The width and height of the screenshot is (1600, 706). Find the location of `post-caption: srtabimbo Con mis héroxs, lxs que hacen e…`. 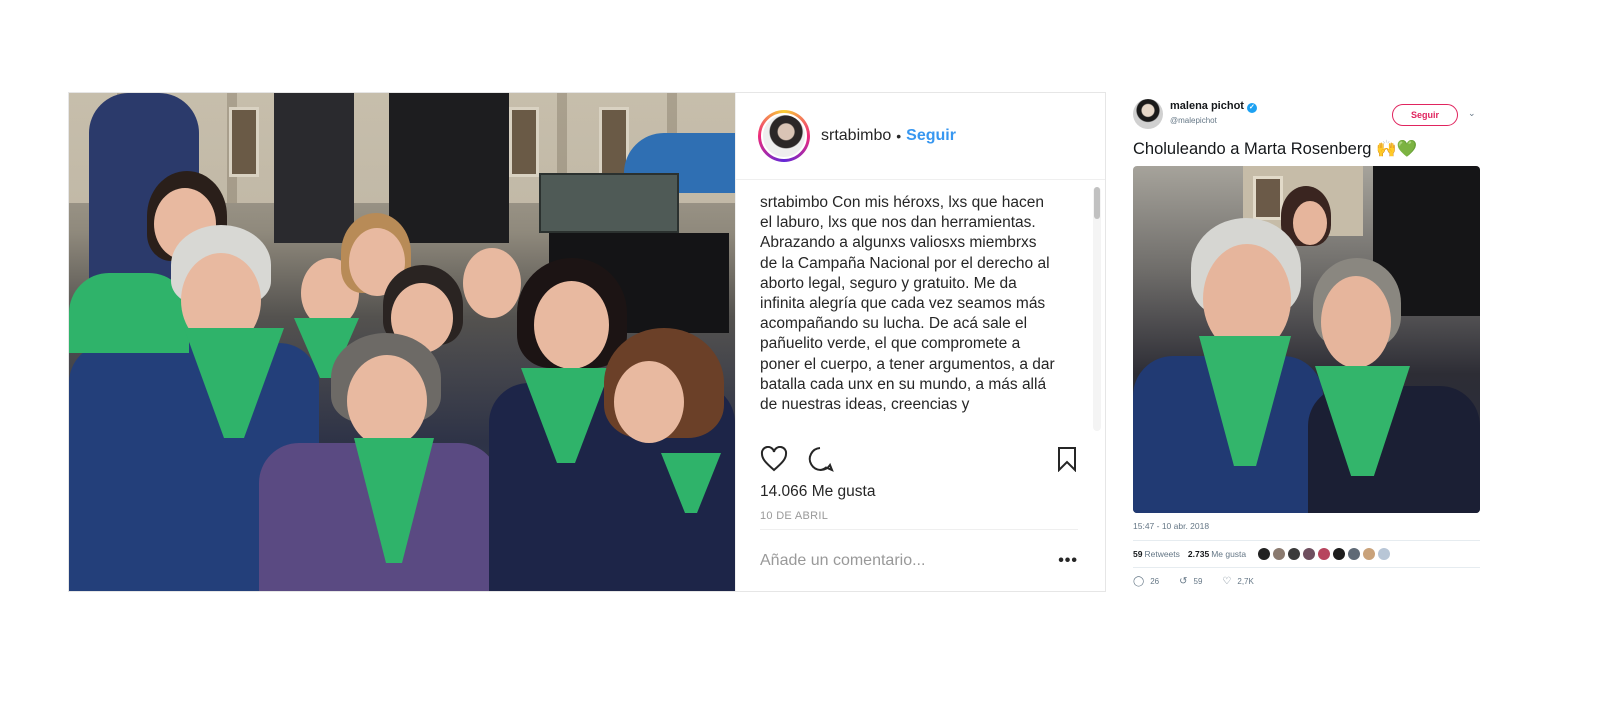

post-caption: srtabimbo Con mis héroxs, lxs que hacen e… is located at coordinates (909, 312).